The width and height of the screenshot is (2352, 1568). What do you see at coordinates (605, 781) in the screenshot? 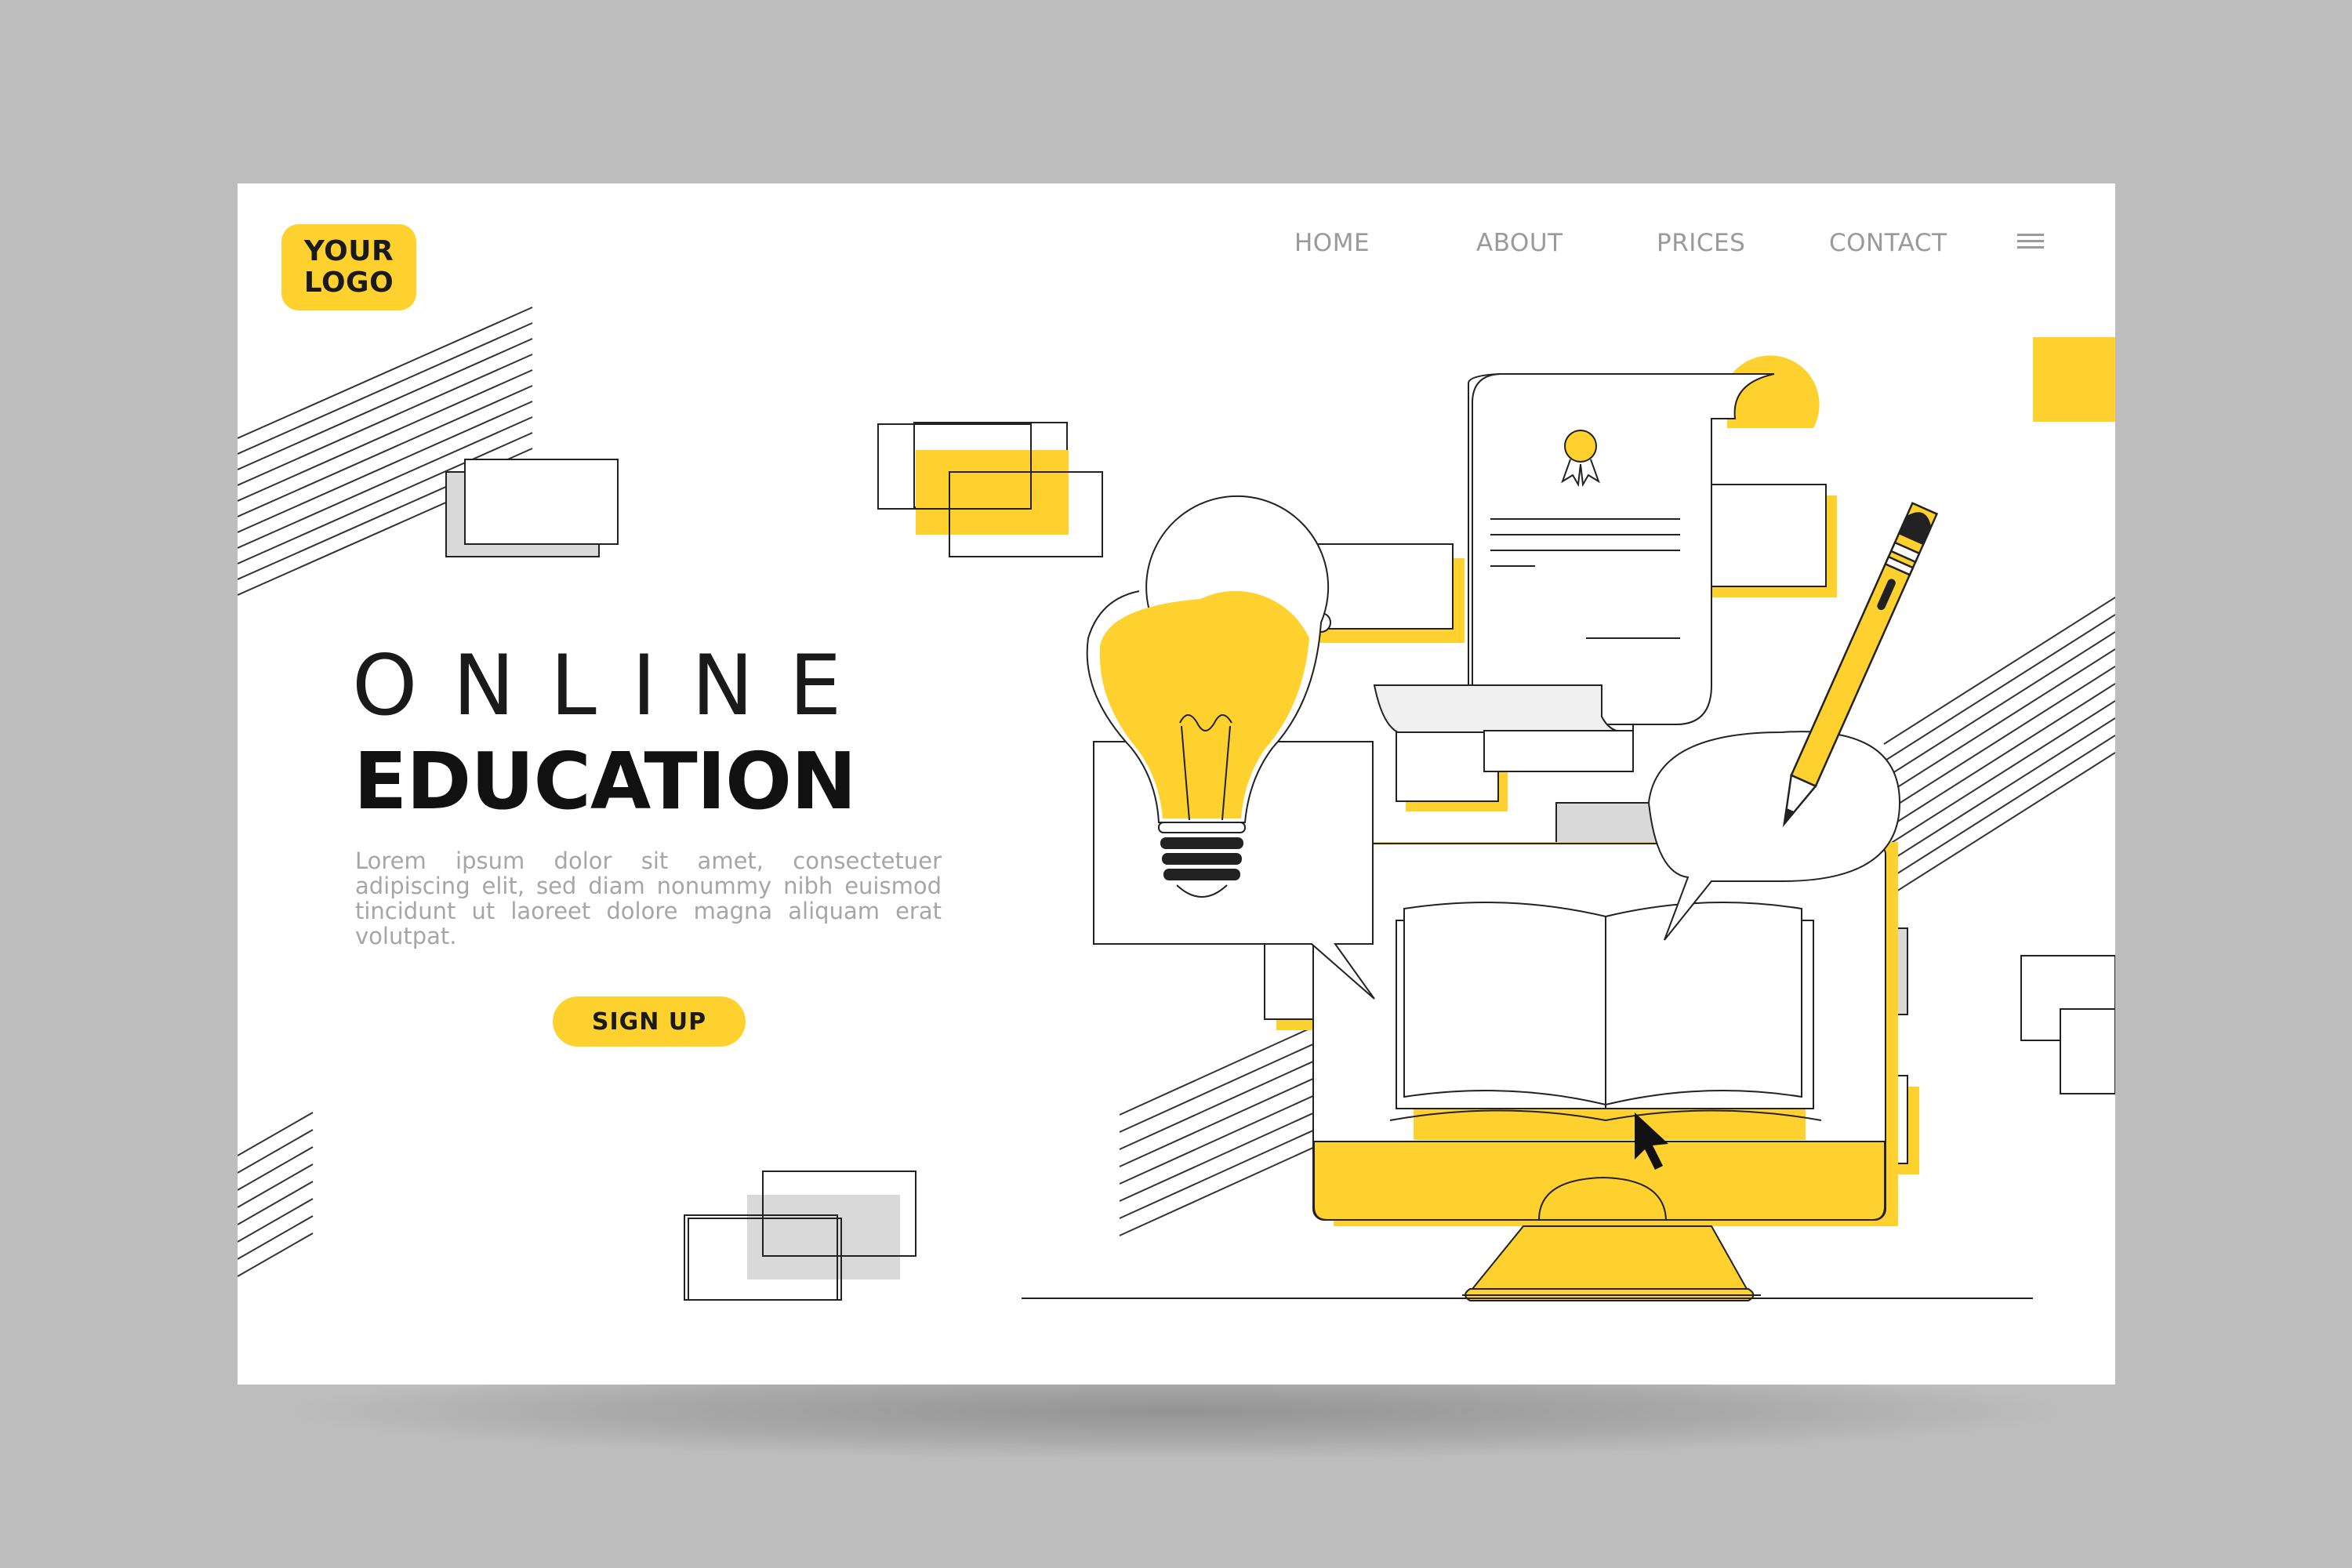
I see `hero-title-line2: EDUCATION` at bounding box center [605, 781].